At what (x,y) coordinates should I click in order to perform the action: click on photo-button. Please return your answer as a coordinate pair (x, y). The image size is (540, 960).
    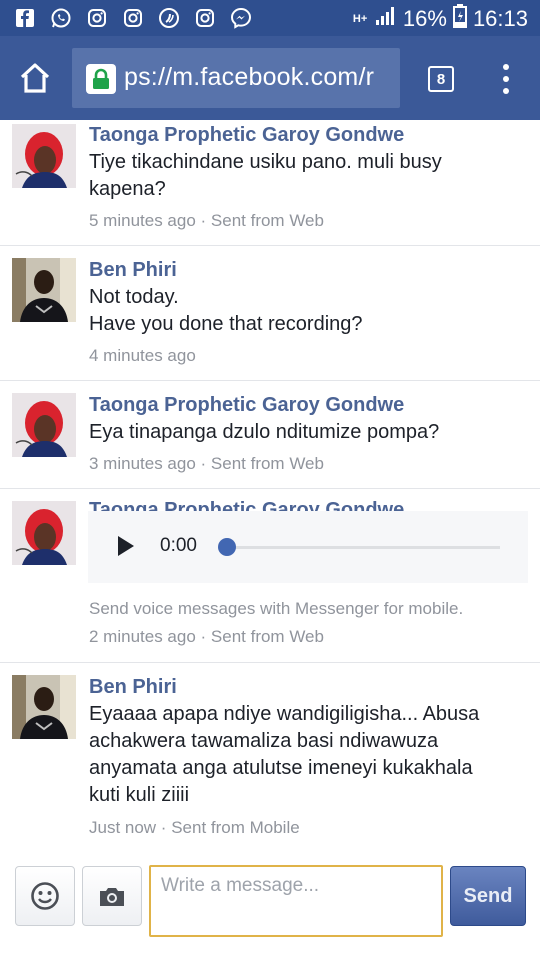
    Looking at the image, I should click on (112, 896).